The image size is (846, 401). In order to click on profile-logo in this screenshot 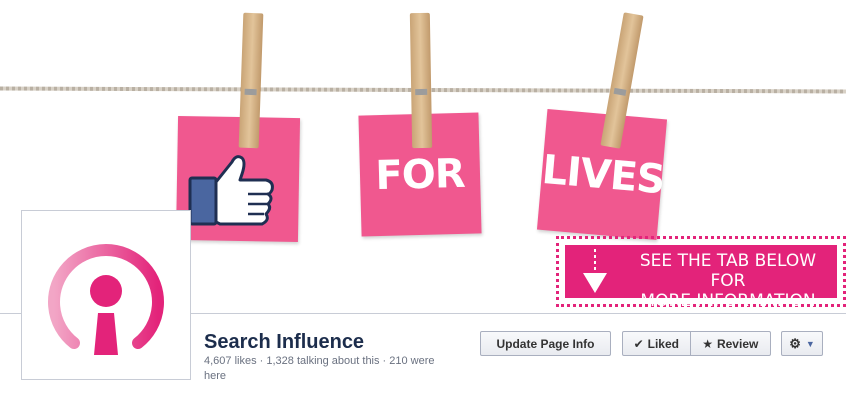, I will do `click(106, 295)`.